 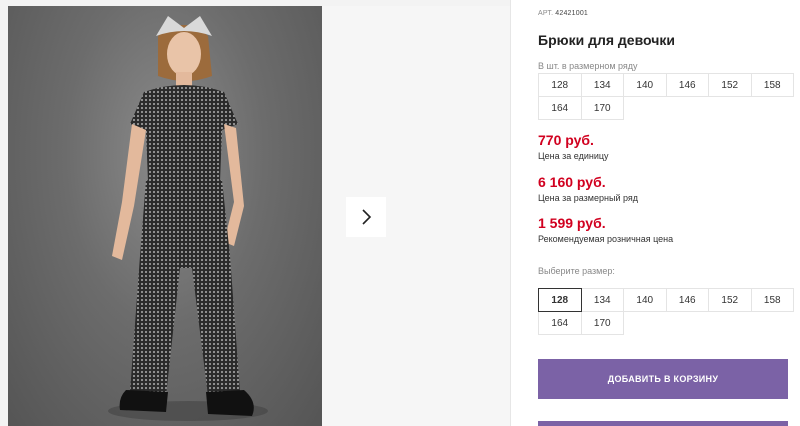 I want to click on add-to-cart-button: ДОБАВИТЬ В КОРЗИНУ, so click(x=663, y=379).